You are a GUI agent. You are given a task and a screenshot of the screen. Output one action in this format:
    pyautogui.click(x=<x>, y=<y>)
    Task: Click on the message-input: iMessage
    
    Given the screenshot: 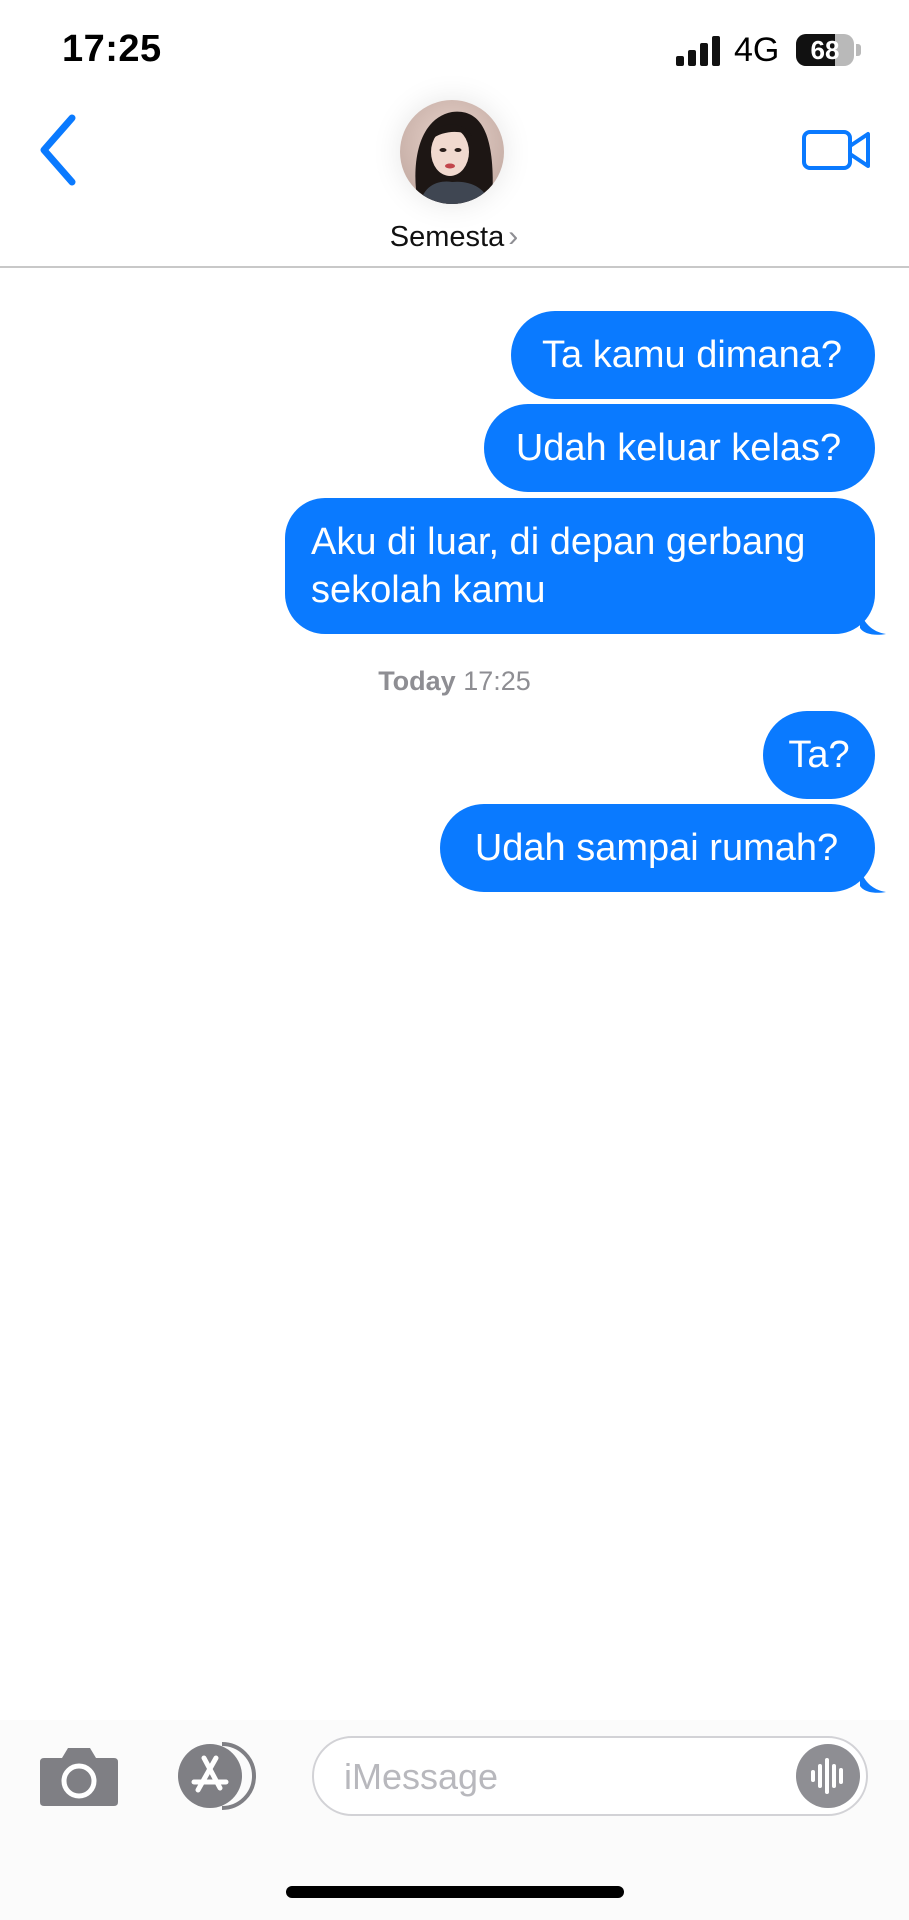 What is the action you would take?
    pyautogui.click(x=590, y=1776)
    